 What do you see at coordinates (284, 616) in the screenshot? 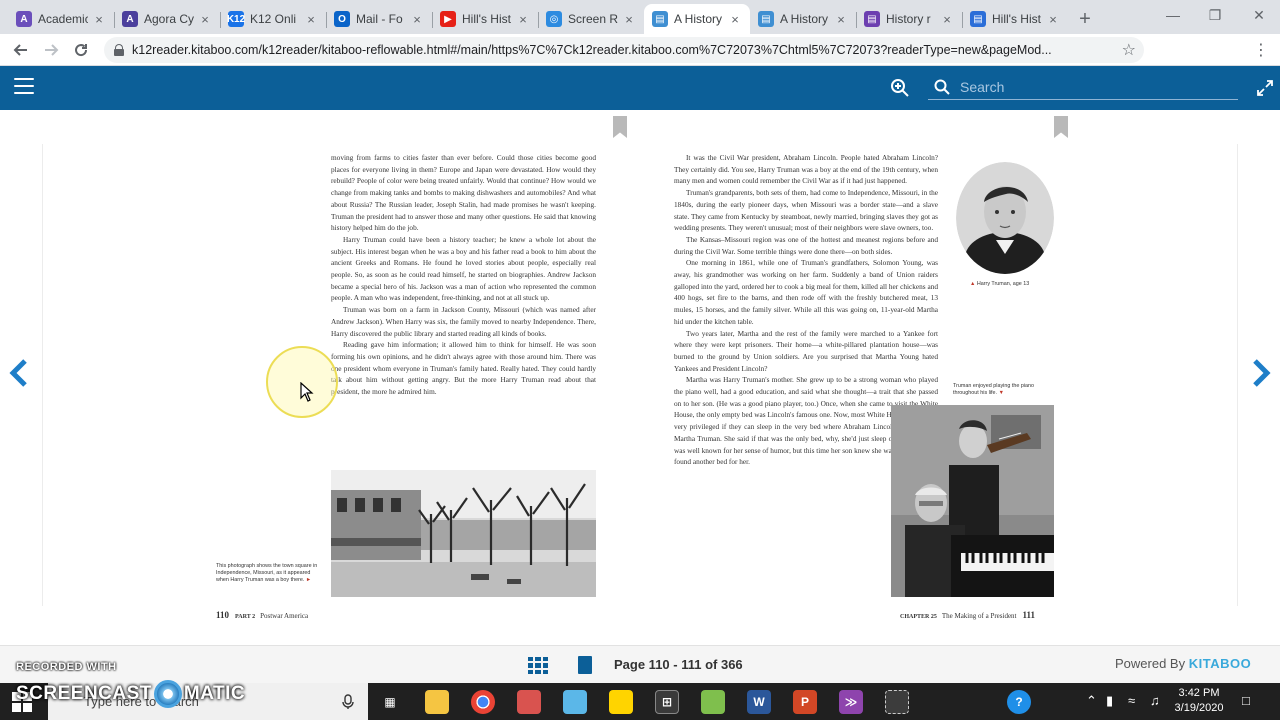
I see `left-folio-title: Postwar America` at bounding box center [284, 616].